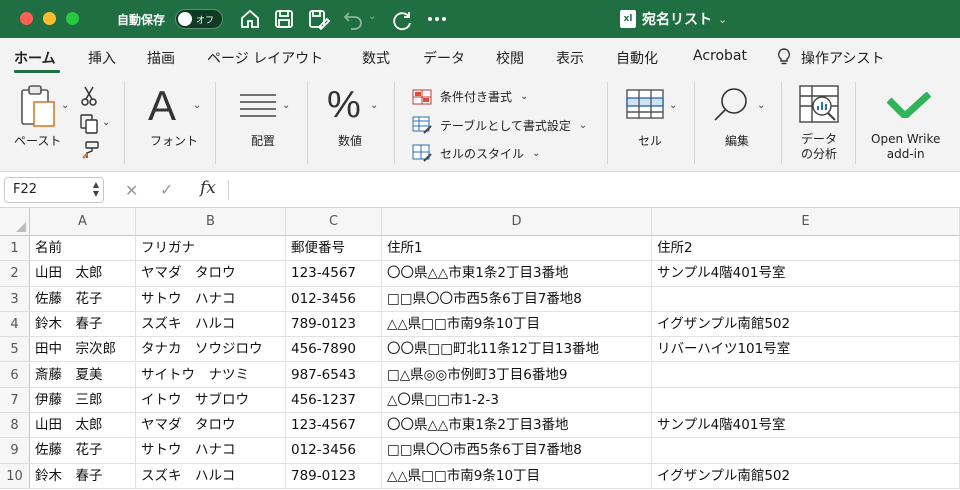 The width and height of the screenshot is (960, 490). What do you see at coordinates (806, 222) in the screenshot?
I see `column-header-e: E` at bounding box center [806, 222].